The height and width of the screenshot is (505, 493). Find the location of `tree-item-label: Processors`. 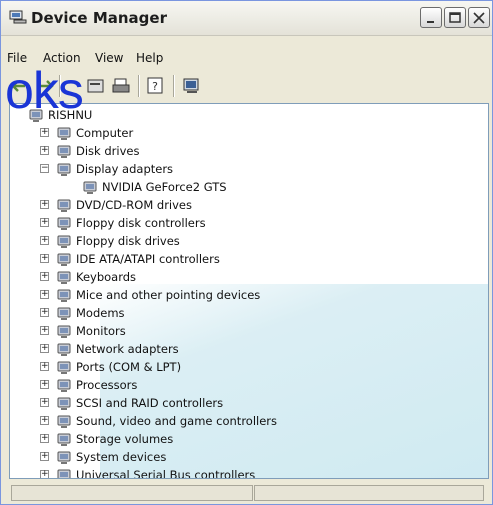

tree-item-label: Processors is located at coordinates (107, 385).